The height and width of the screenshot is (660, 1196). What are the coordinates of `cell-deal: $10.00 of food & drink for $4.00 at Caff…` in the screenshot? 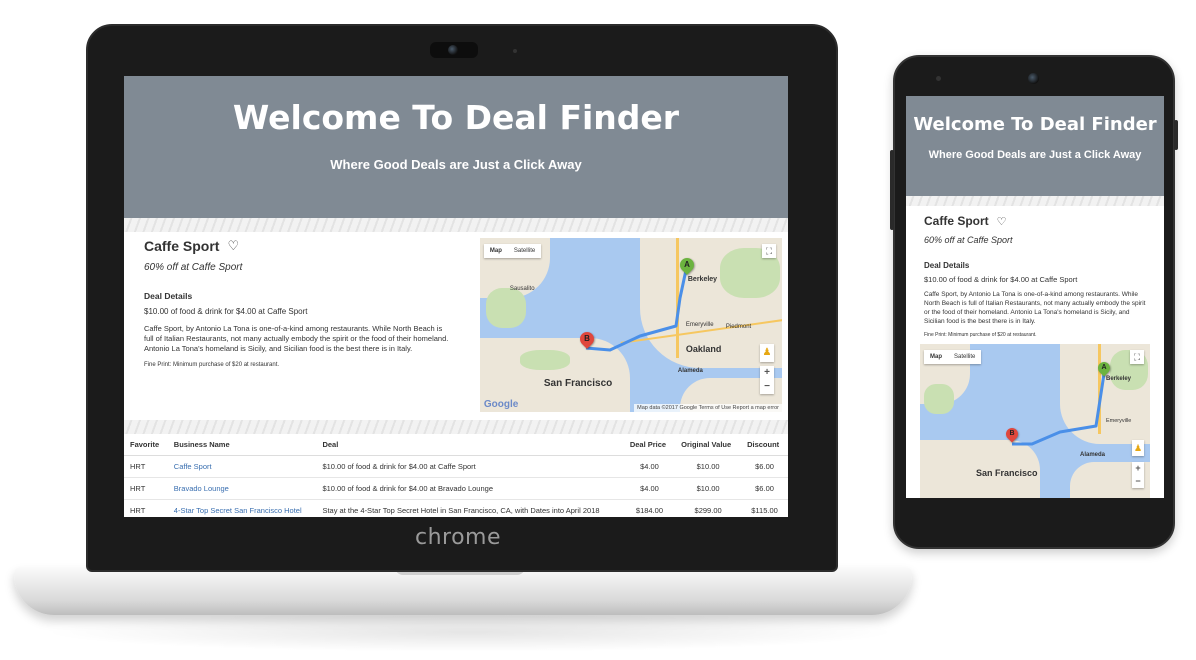 It's located at (470, 466).